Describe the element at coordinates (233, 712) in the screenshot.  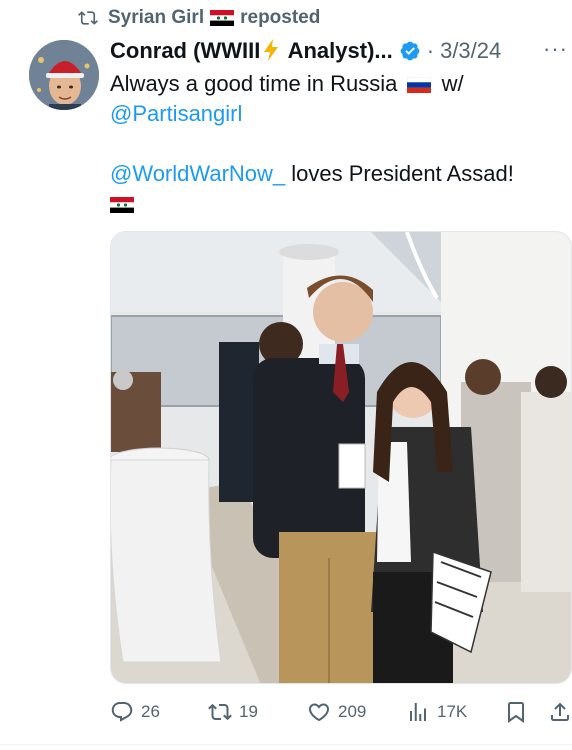
I see `repost-button: 19` at that location.